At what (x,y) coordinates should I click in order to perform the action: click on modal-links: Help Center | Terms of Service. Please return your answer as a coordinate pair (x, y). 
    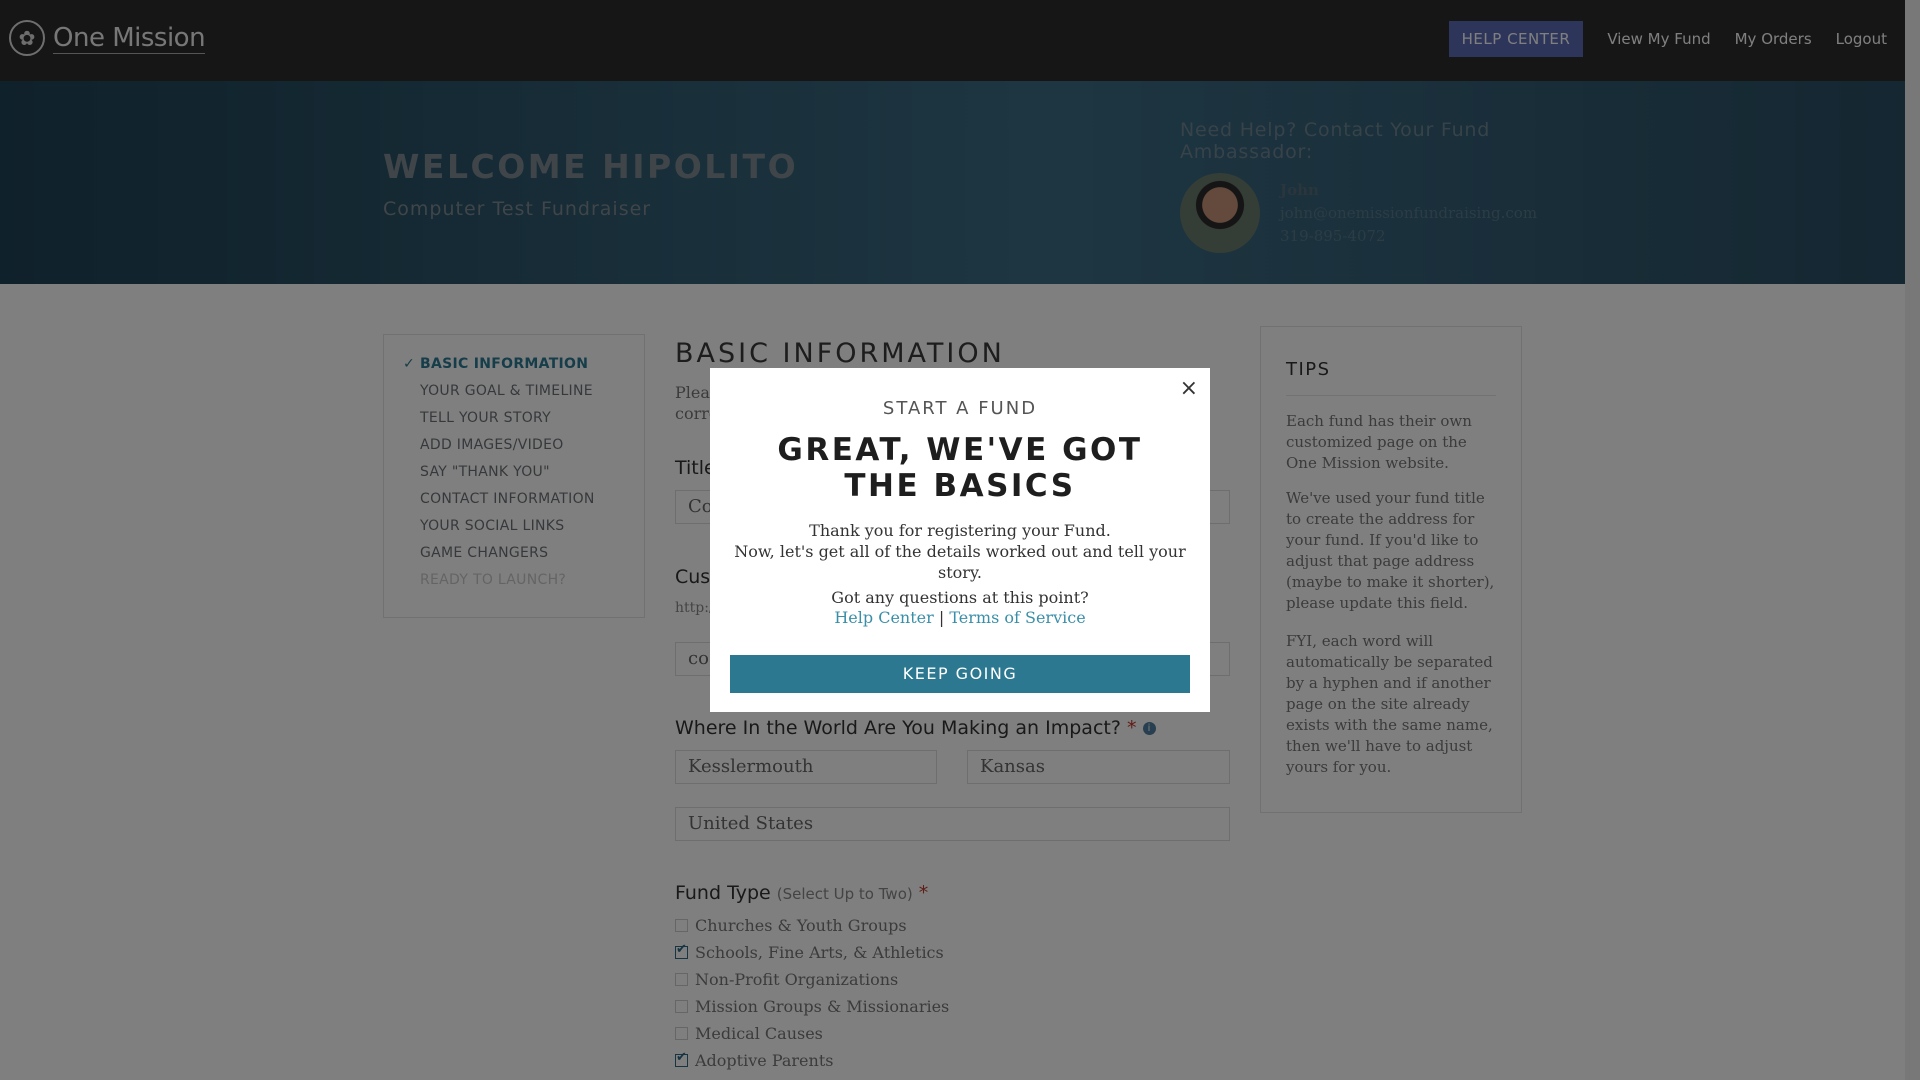
    Looking at the image, I should click on (960, 617).